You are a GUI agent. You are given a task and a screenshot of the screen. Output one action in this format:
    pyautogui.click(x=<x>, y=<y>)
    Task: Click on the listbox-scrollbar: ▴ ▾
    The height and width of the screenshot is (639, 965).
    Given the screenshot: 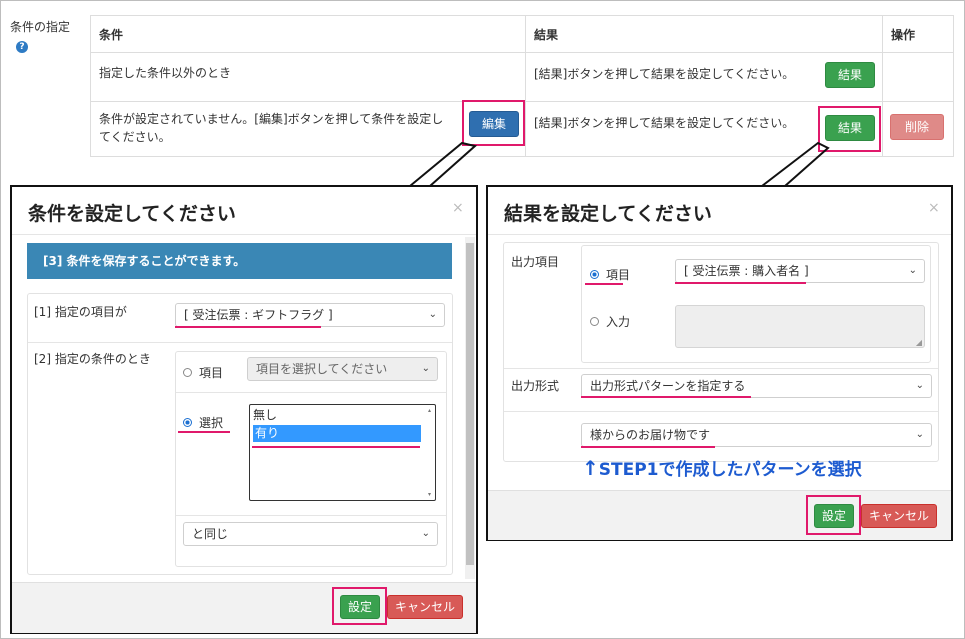 What is the action you would take?
    pyautogui.click(x=431, y=452)
    